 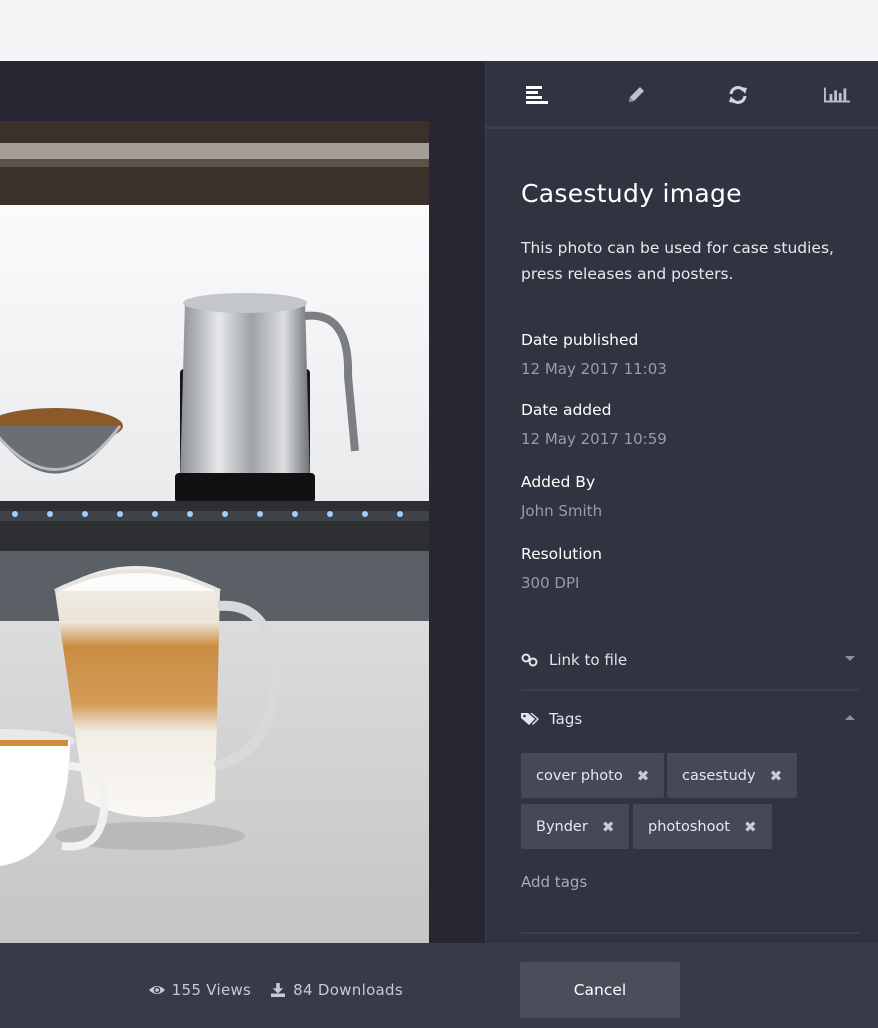 What do you see at coordinates (348, 990) in the screenshot?
I see `downloads-count: 84 Downloads` at bounding box center [348, 990].